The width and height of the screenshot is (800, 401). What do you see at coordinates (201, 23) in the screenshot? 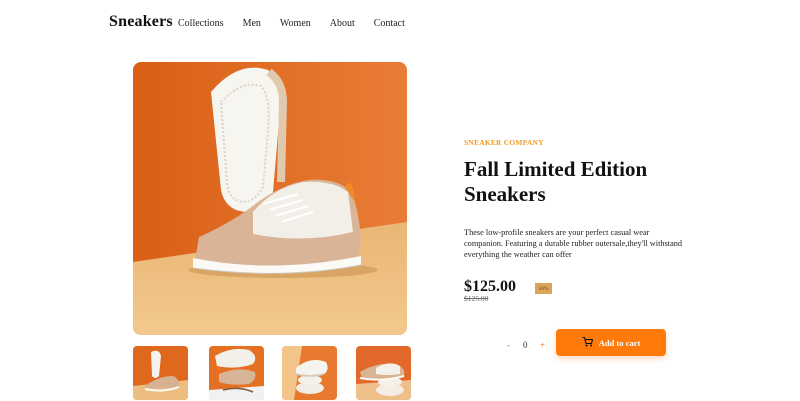
I see `nav-collections: Collections` at bounding box center [201, 23].